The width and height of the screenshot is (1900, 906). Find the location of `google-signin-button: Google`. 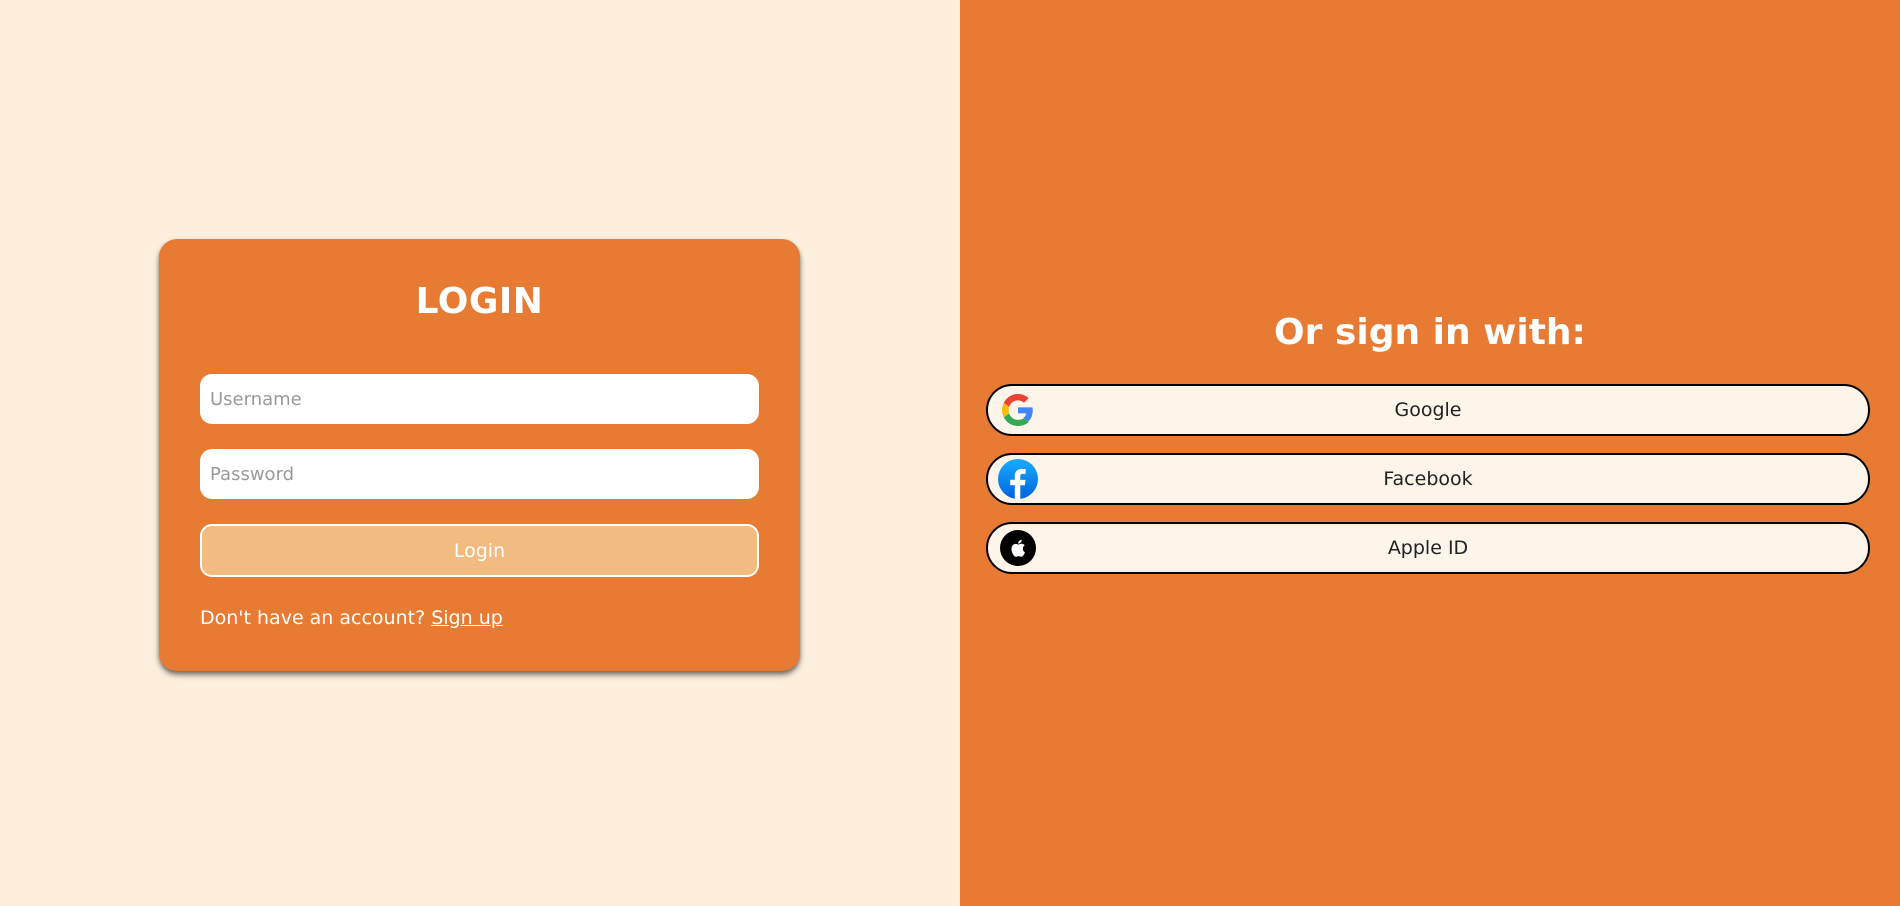

google-signin-button: Google is located at coordinates (1428, 410).